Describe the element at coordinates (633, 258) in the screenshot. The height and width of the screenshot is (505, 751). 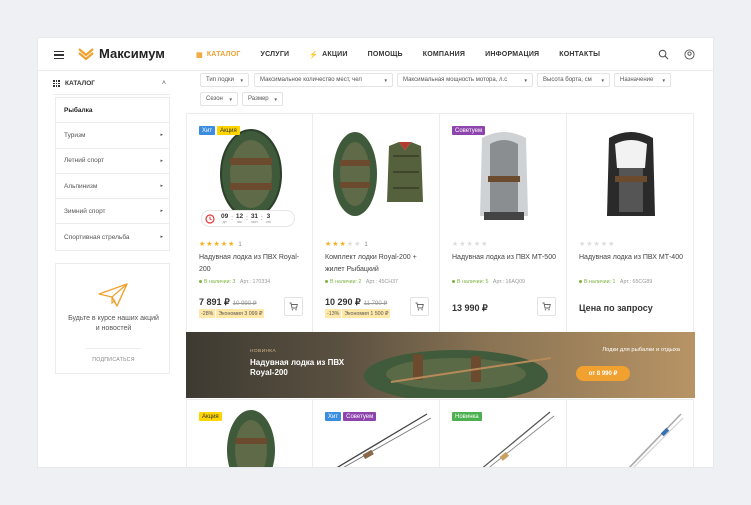
I see `product-title: Надувная лодка из ПВХ МТ-400` at that location.